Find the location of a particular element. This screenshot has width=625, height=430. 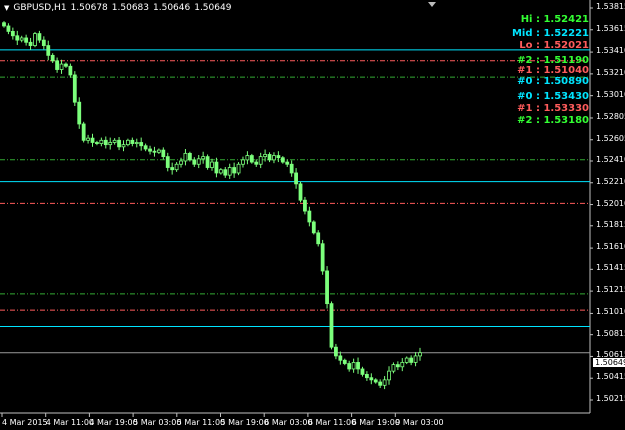

legend-item: #1 : 1.51040 is located at coordinates (553, 70).